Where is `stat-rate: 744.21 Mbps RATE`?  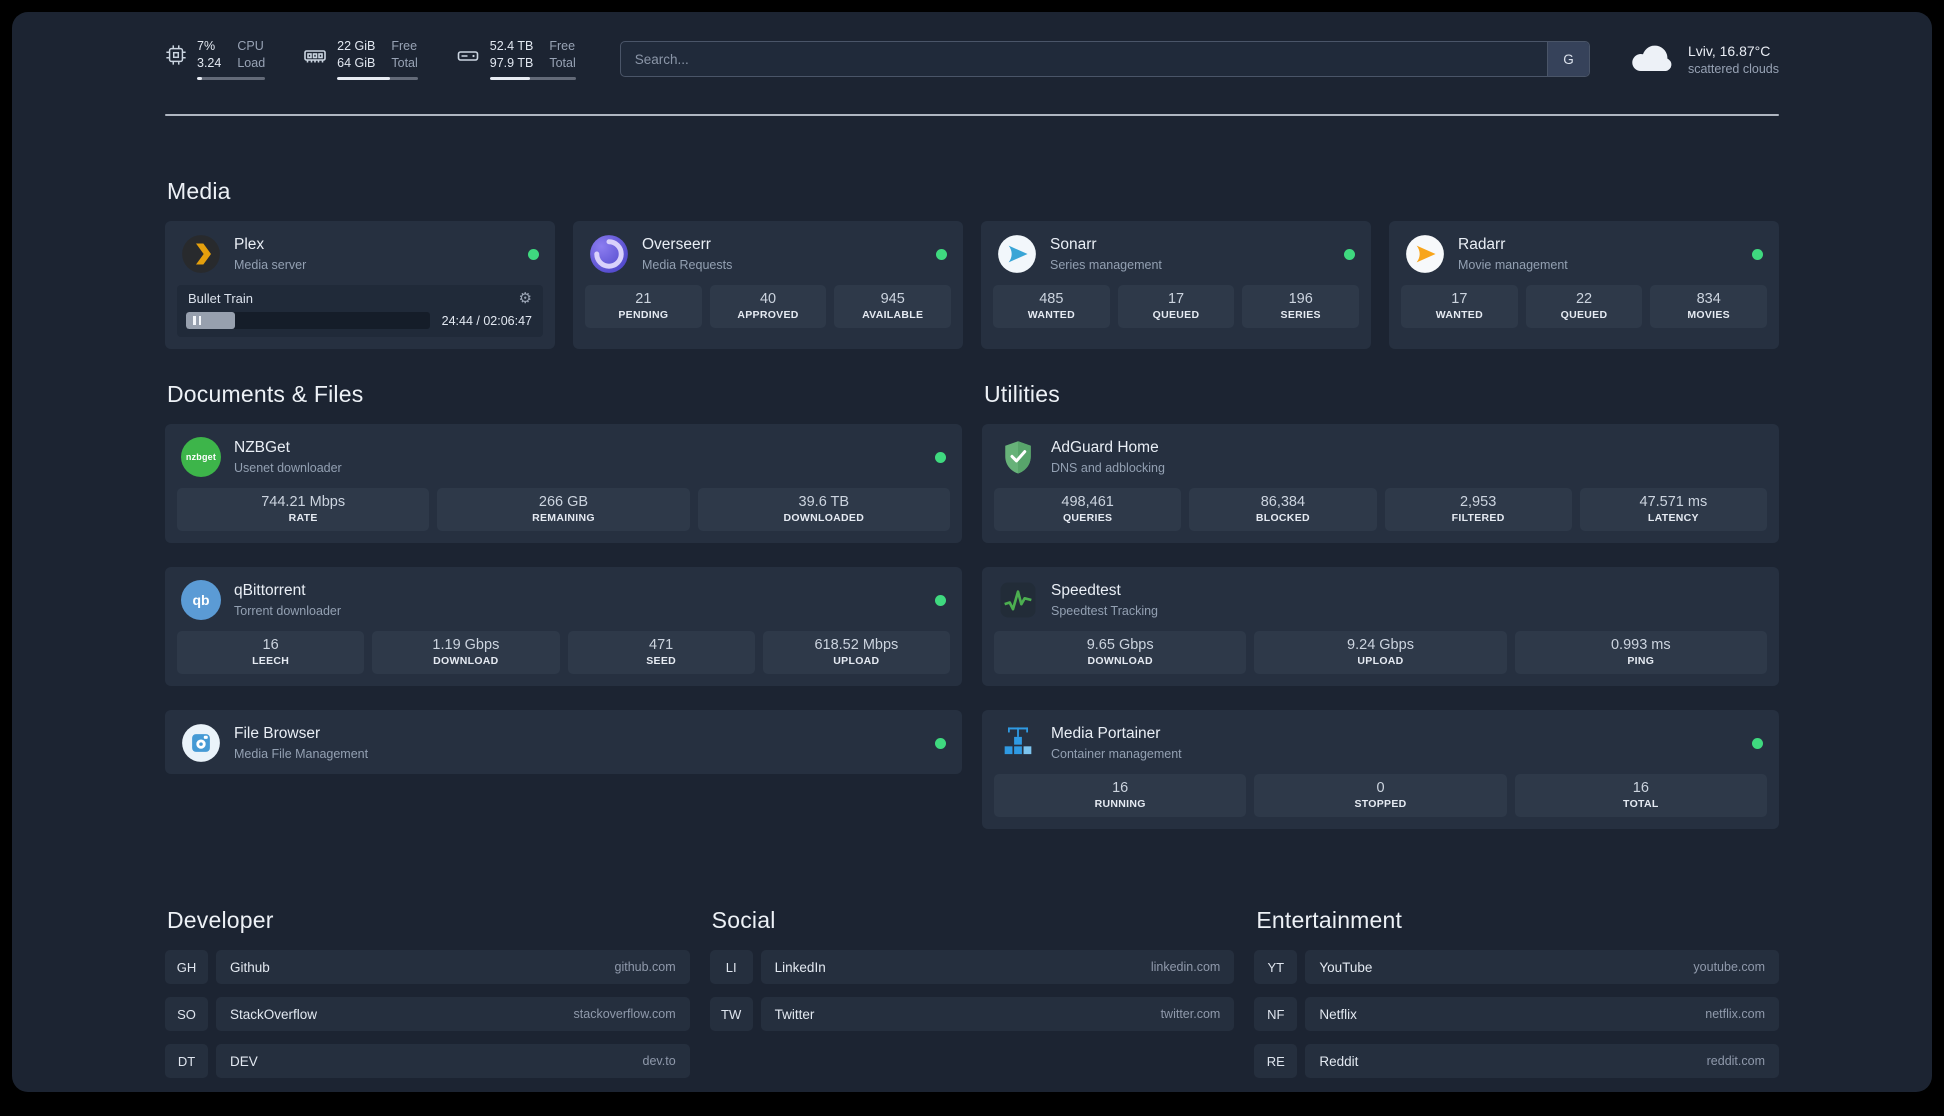
stat-rate: 744.21 Mbps RATE is located at coordinates (303, 510).